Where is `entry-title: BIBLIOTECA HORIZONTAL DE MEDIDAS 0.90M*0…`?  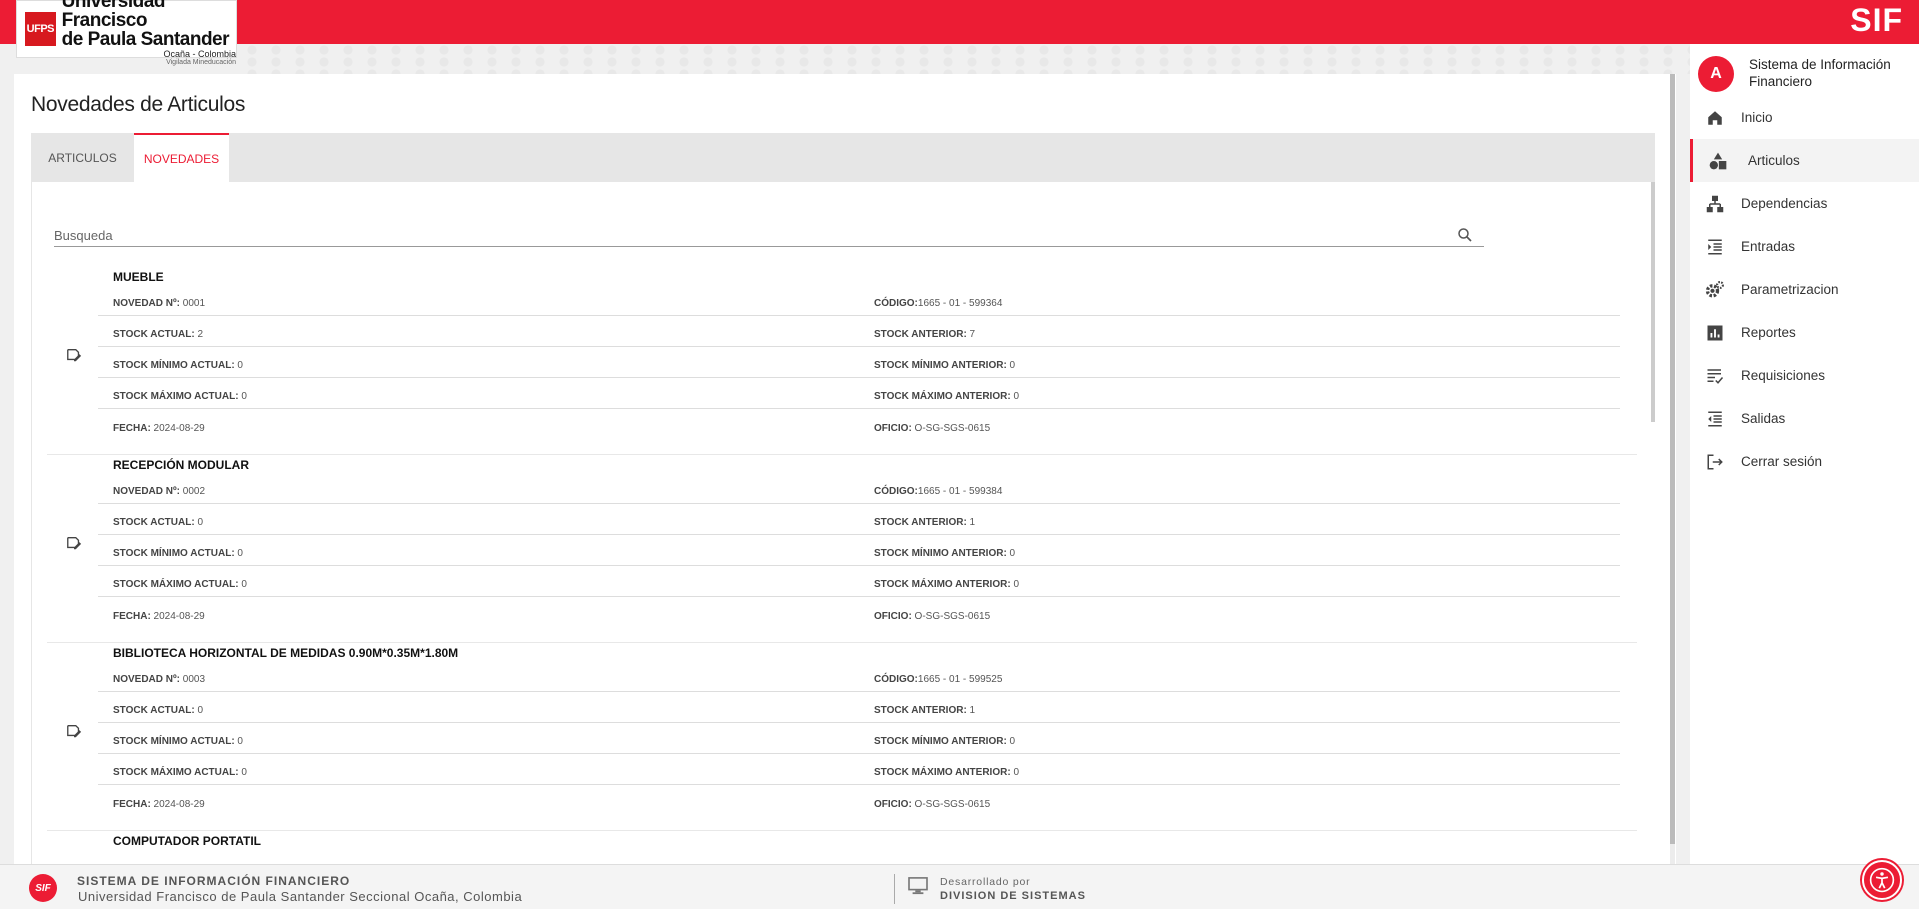
entry-title: BIBLIOTECA HORIZONTAL DE MEDIDAS 0.90M*0… is located at coordinates (286, 653).